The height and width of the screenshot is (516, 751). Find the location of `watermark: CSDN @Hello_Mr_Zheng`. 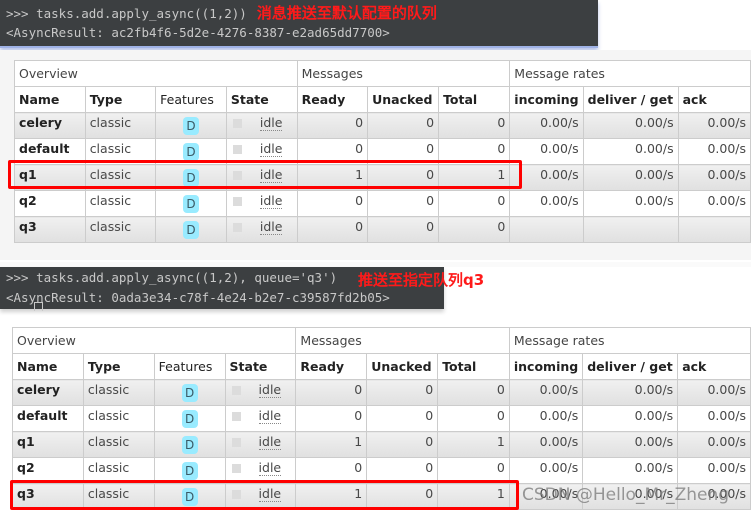

watermark: CSDN @Hello_Mr_Zheng is located at coordinates (626, 495).